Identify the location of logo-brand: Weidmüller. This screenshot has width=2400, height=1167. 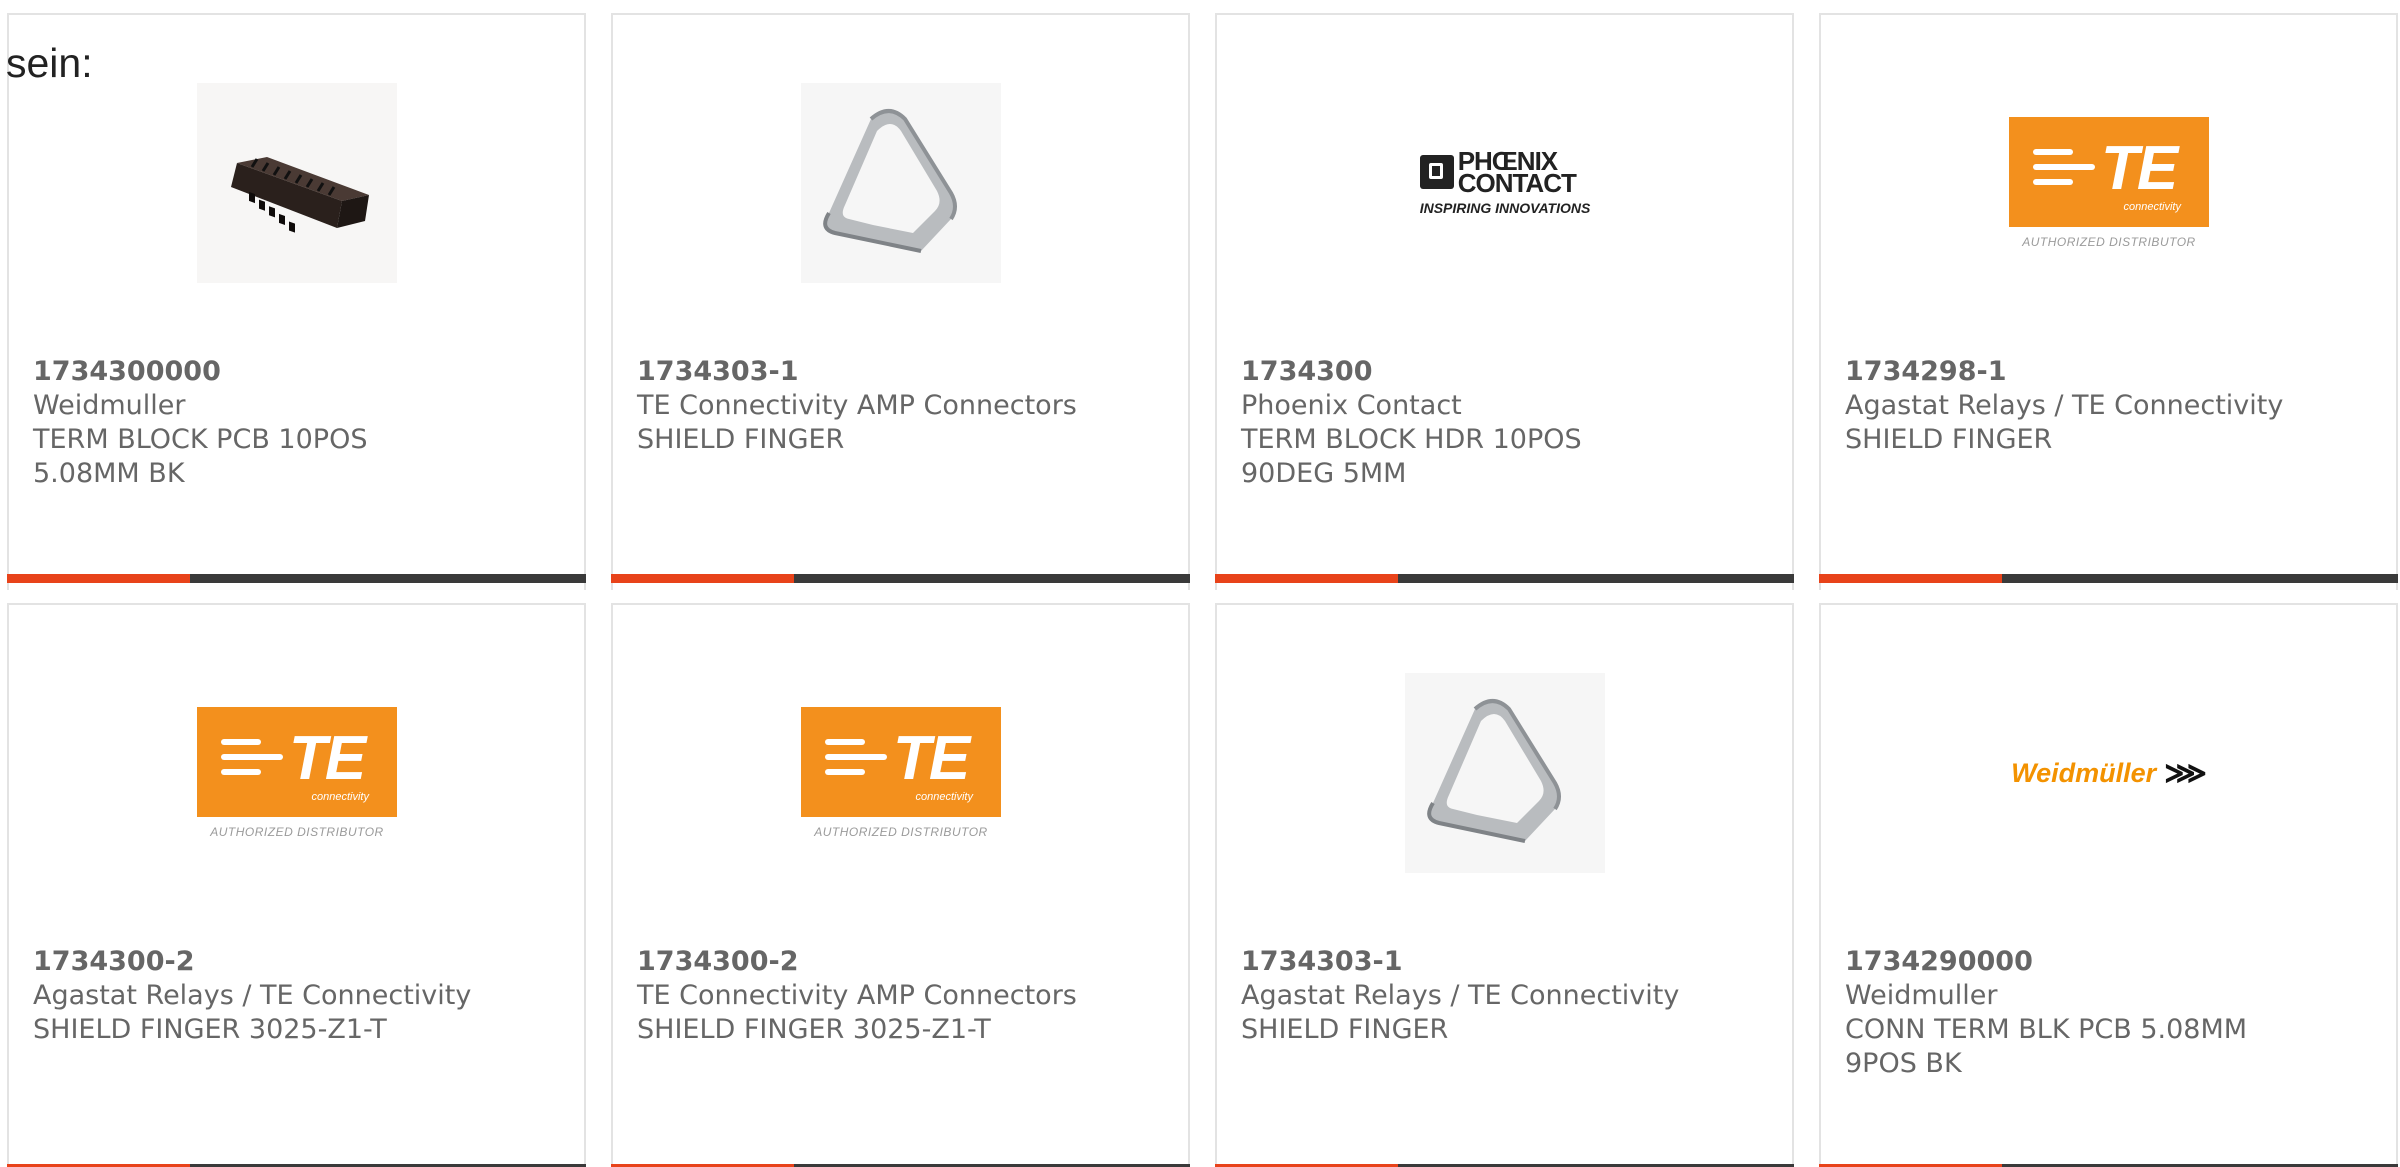
(2084, 772).